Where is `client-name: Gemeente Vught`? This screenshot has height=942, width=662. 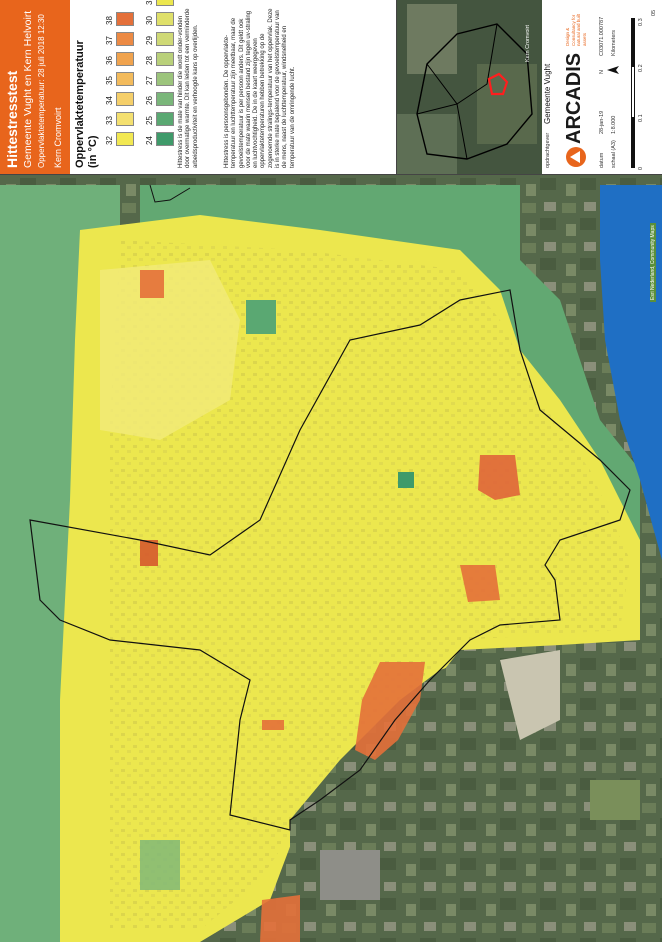
client-name: Gemeente Vught is located at coordinates (547, 93).